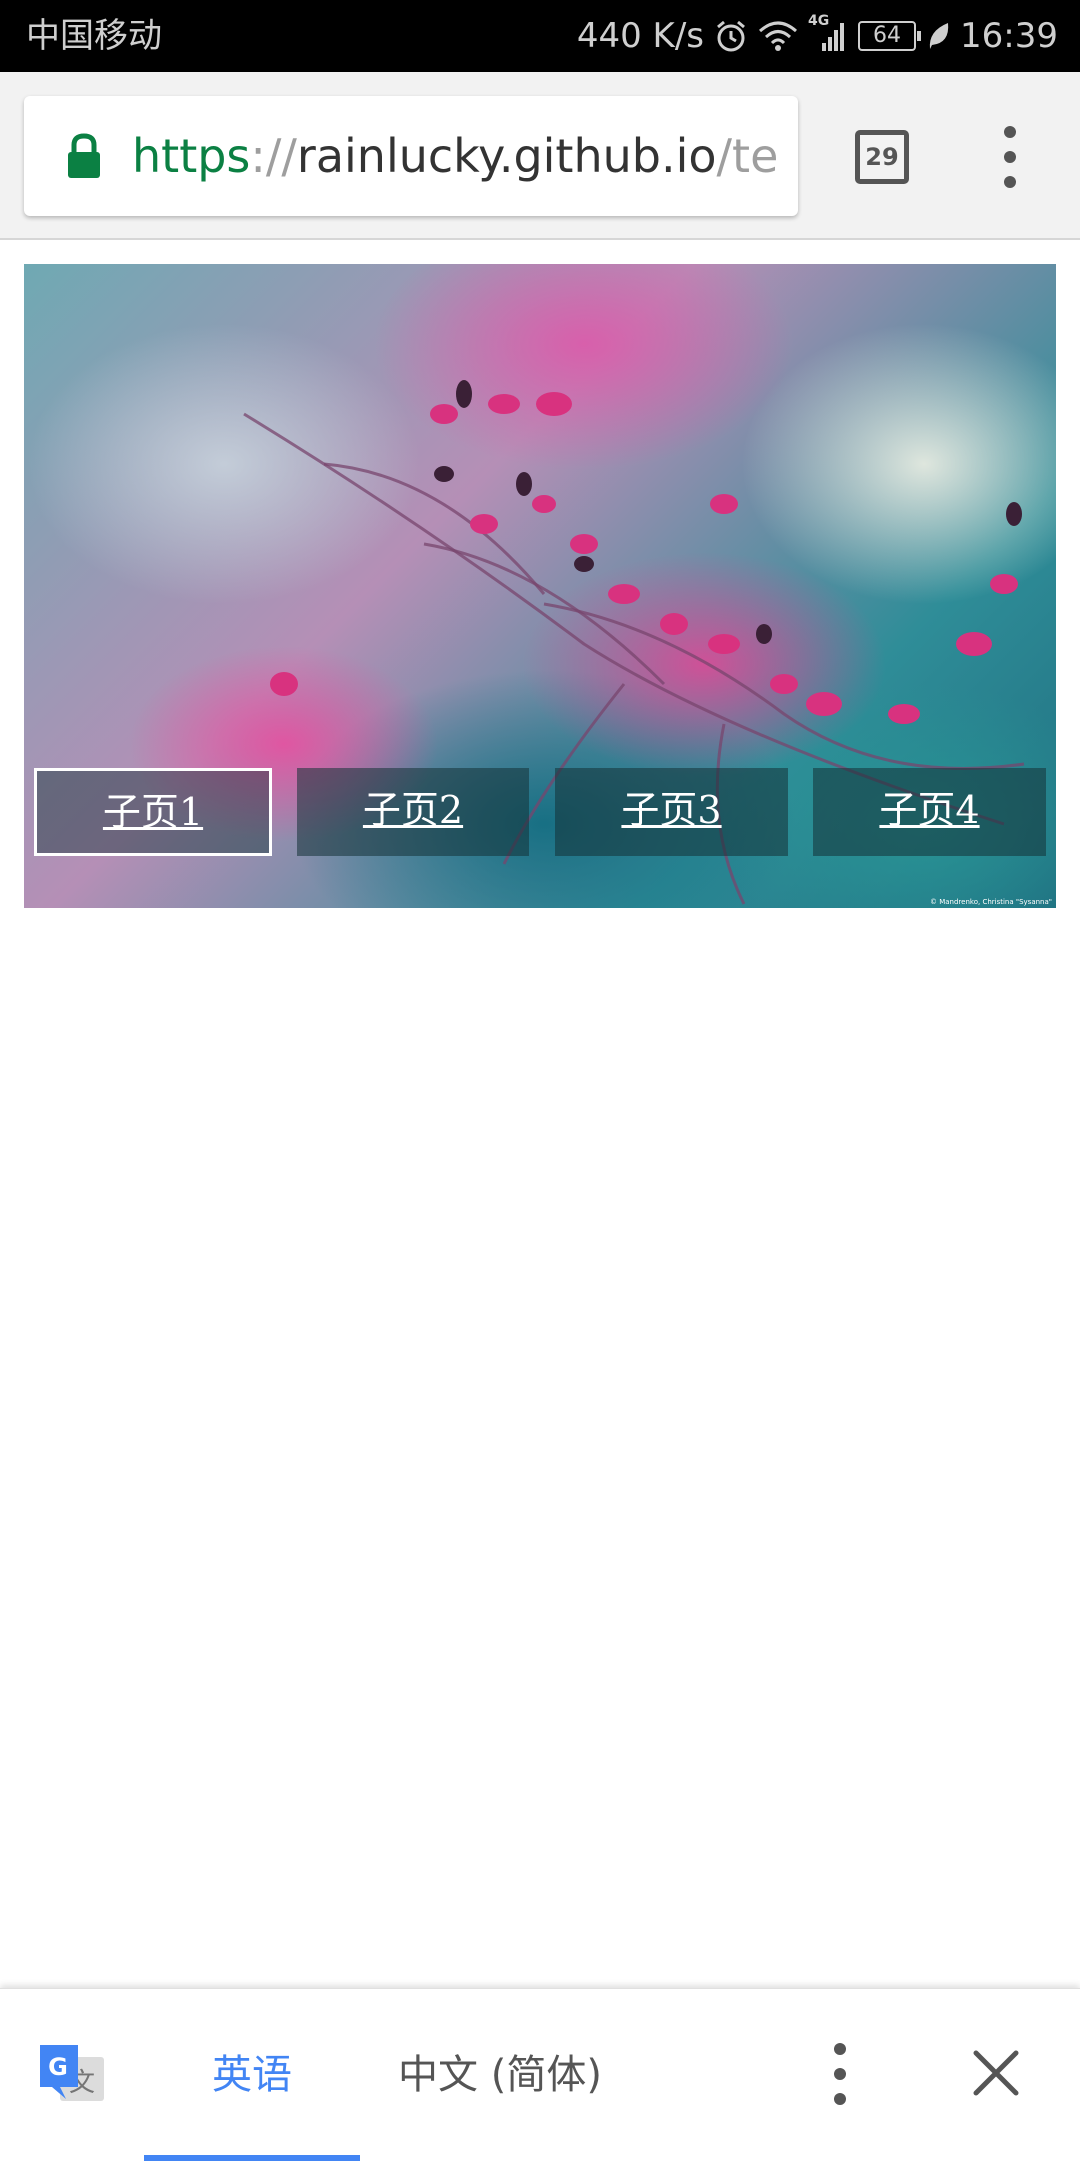  What do you see at coordinates (731, 36) in the screenshot?
I see `alarm-icon` at bounding box center [731, 36].